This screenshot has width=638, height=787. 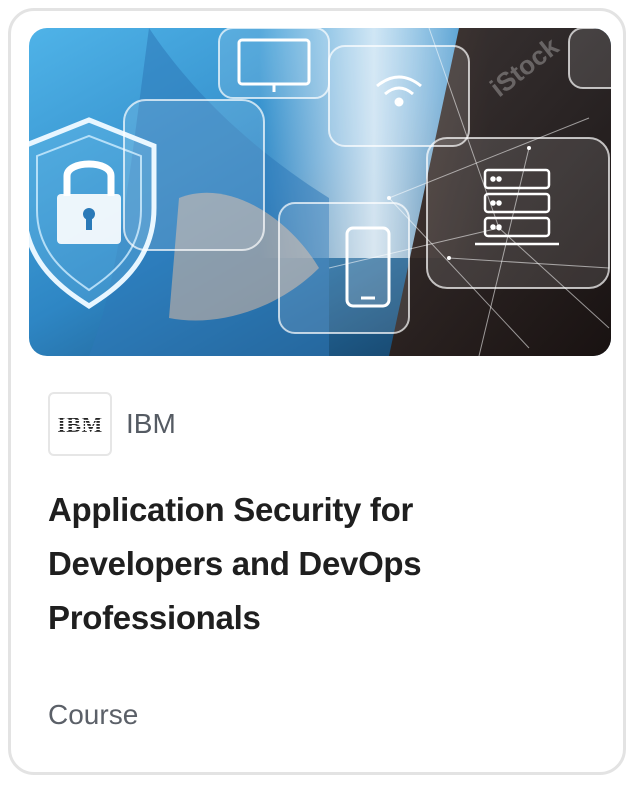 I want to click on partner-name: IBM, so click(x=151, y=423).